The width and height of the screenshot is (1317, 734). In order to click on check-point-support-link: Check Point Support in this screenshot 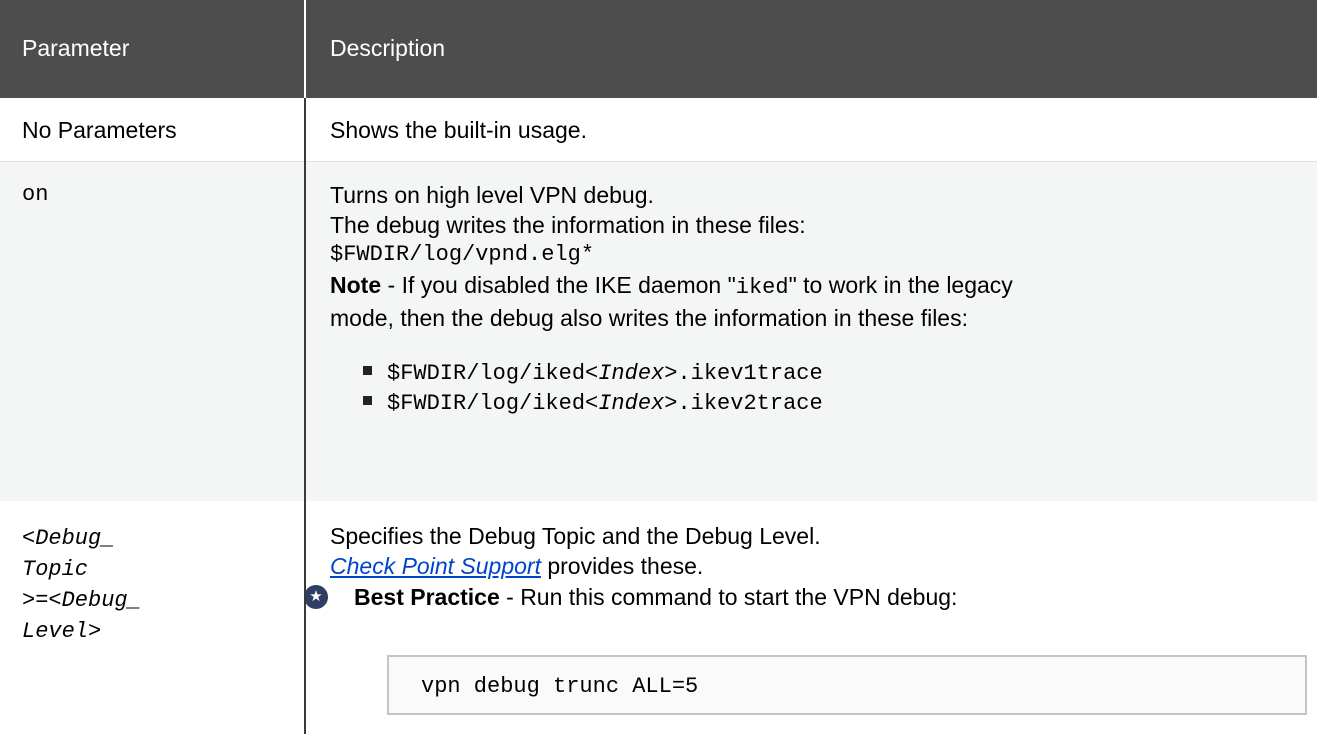, I will do `click(435, 566)`.